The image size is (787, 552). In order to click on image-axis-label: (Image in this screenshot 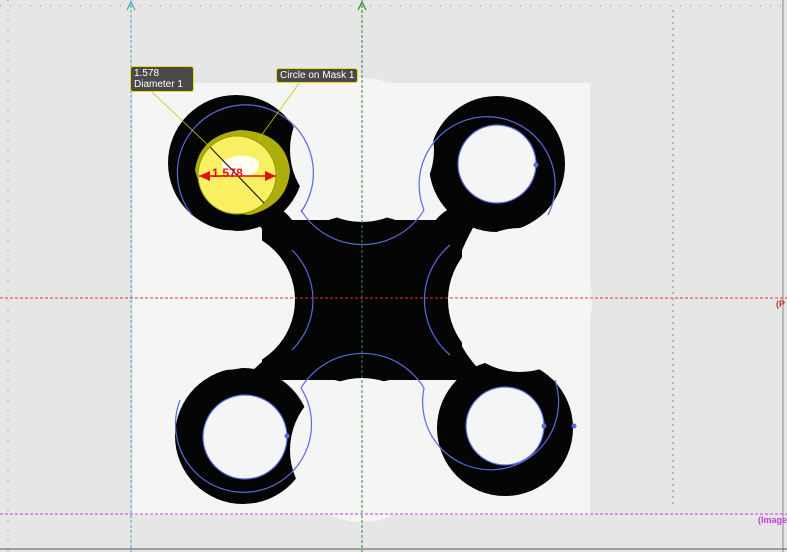, I will do `click(772, 520)`.